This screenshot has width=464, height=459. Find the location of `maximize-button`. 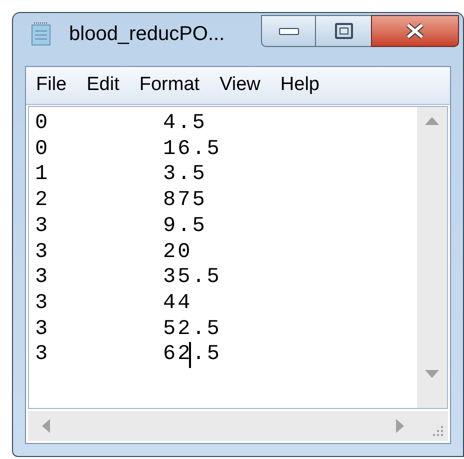

maximize-button is located at coordinates (343, 31).